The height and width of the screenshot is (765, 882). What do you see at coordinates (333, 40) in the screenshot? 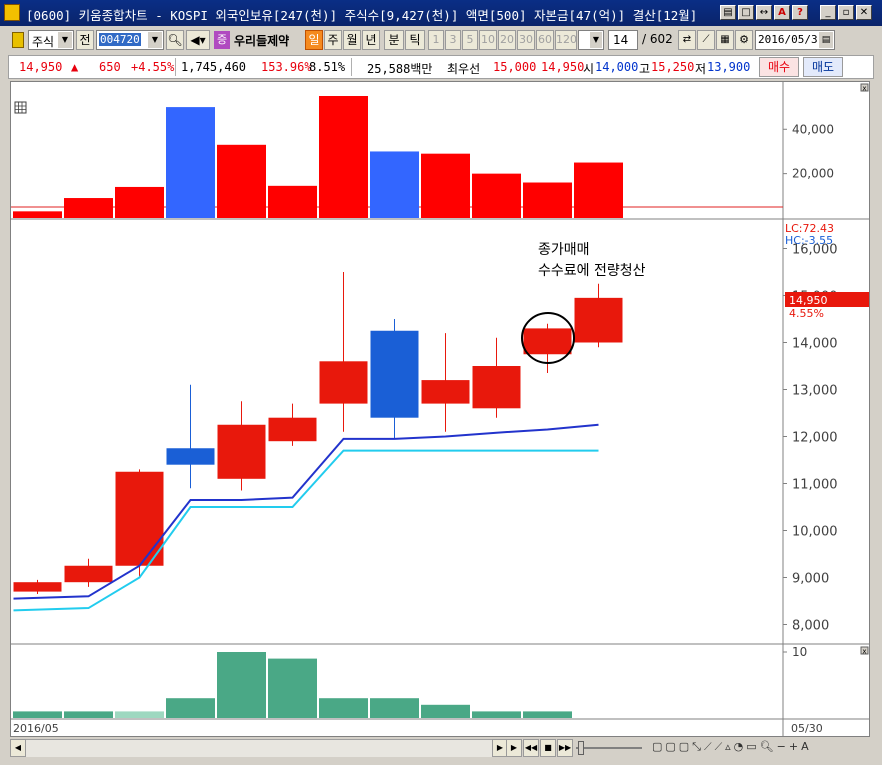
I see `period-week-button: 주` at bounding box center [333, 40].